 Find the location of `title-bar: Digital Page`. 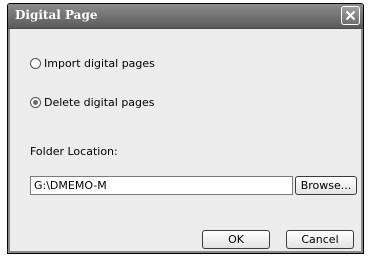

title-bar: Digital Page is located at coordinates (185, 16).